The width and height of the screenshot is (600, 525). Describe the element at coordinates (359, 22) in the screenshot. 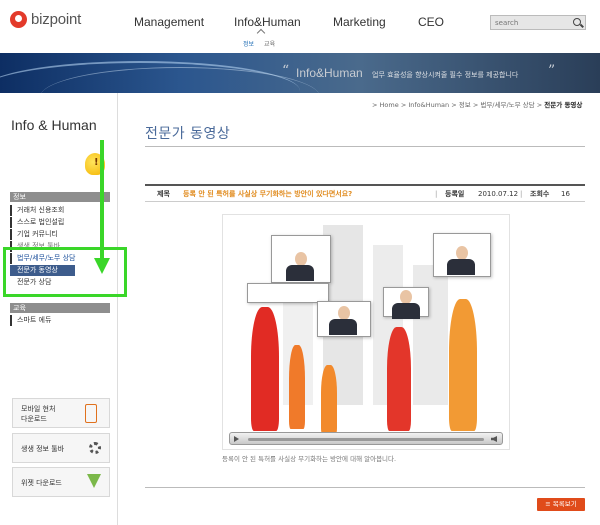

I see `nav-marketing: Marketing` at that location.